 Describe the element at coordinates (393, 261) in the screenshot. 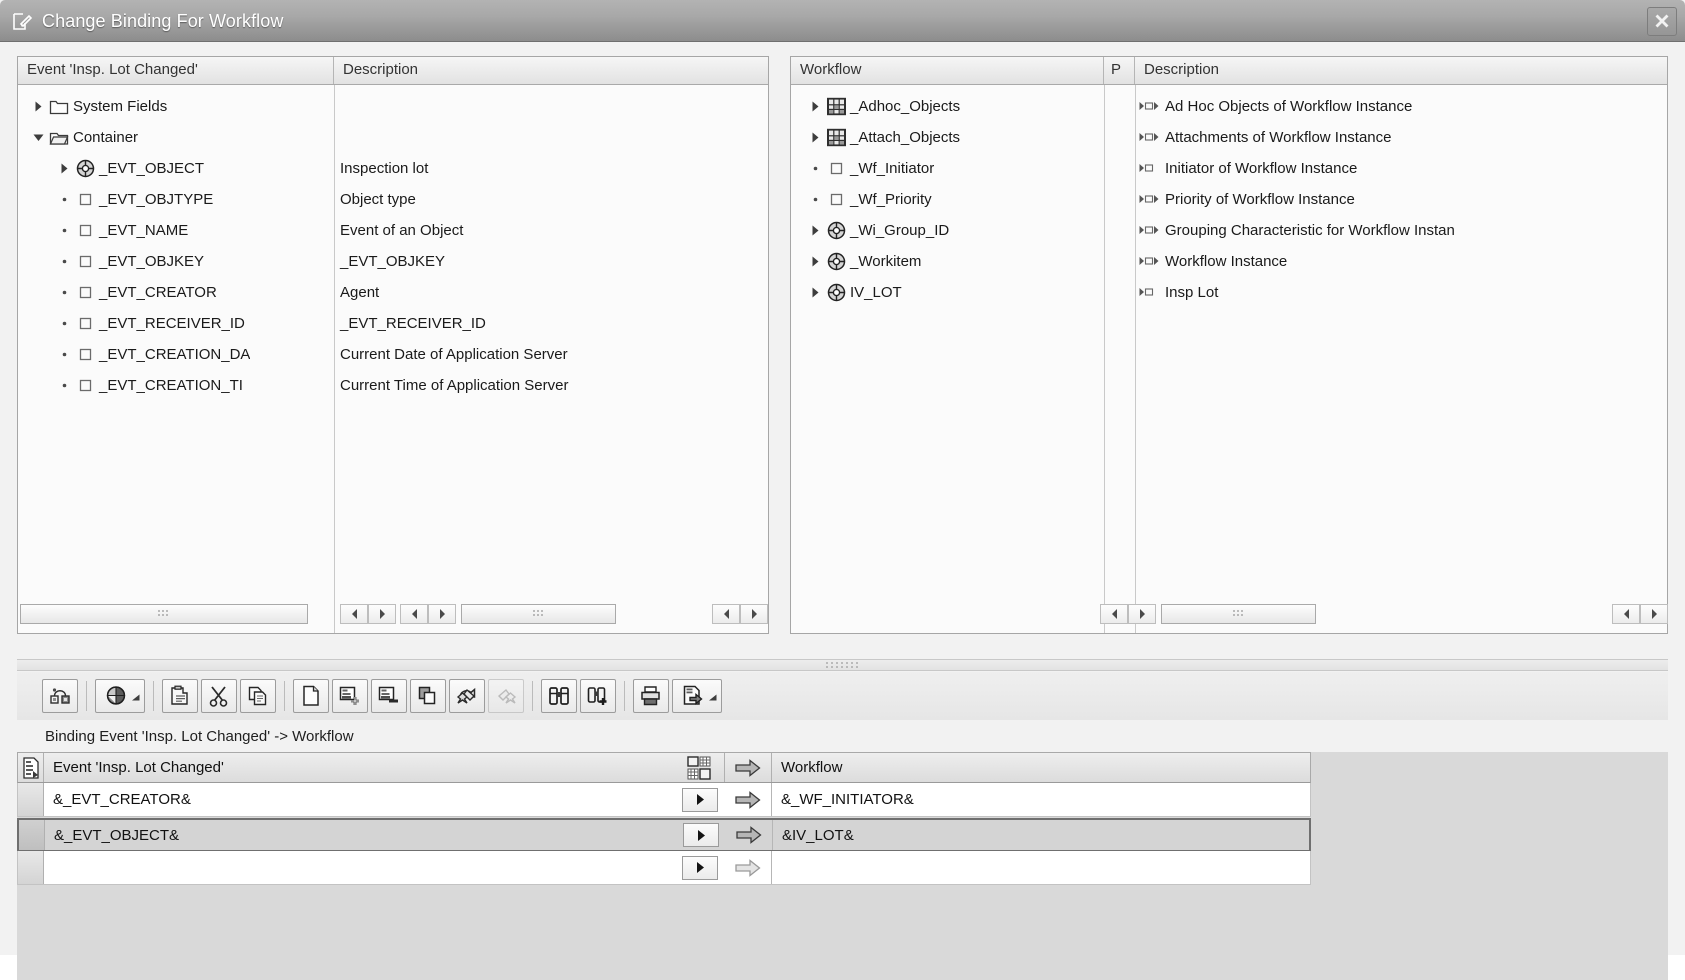

I see `tree-item: _EVT_OBJKEY _EVT_OBJKEY` at that location.